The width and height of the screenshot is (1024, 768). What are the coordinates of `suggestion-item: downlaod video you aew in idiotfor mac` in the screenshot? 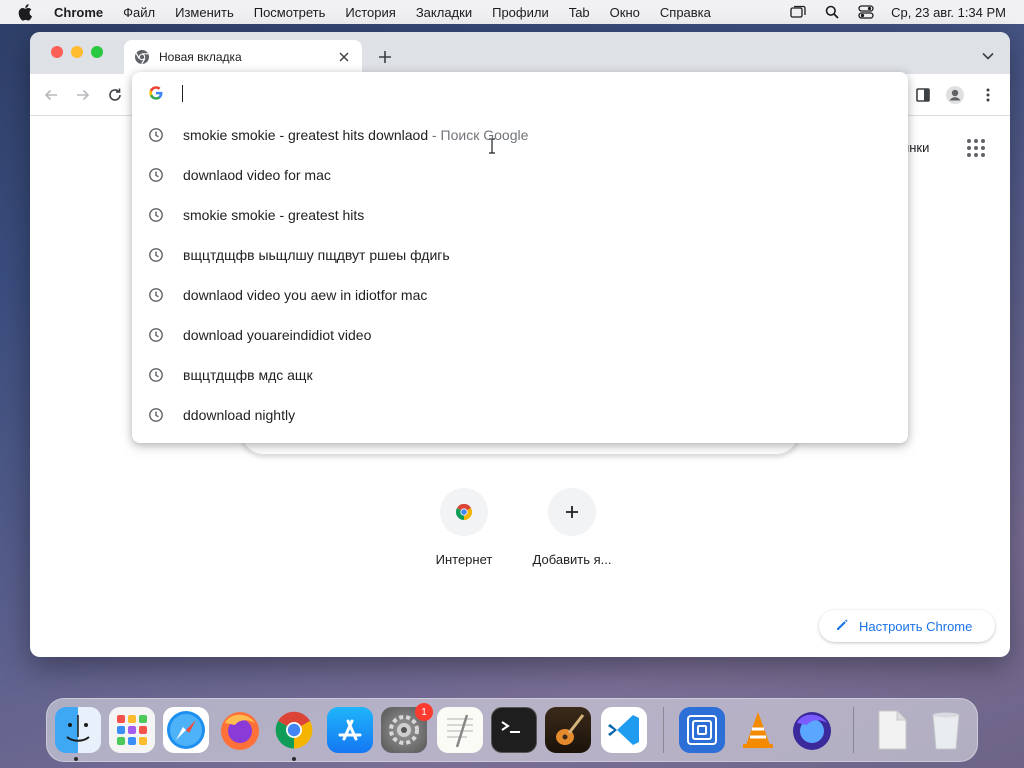 It's located at (520, 295).